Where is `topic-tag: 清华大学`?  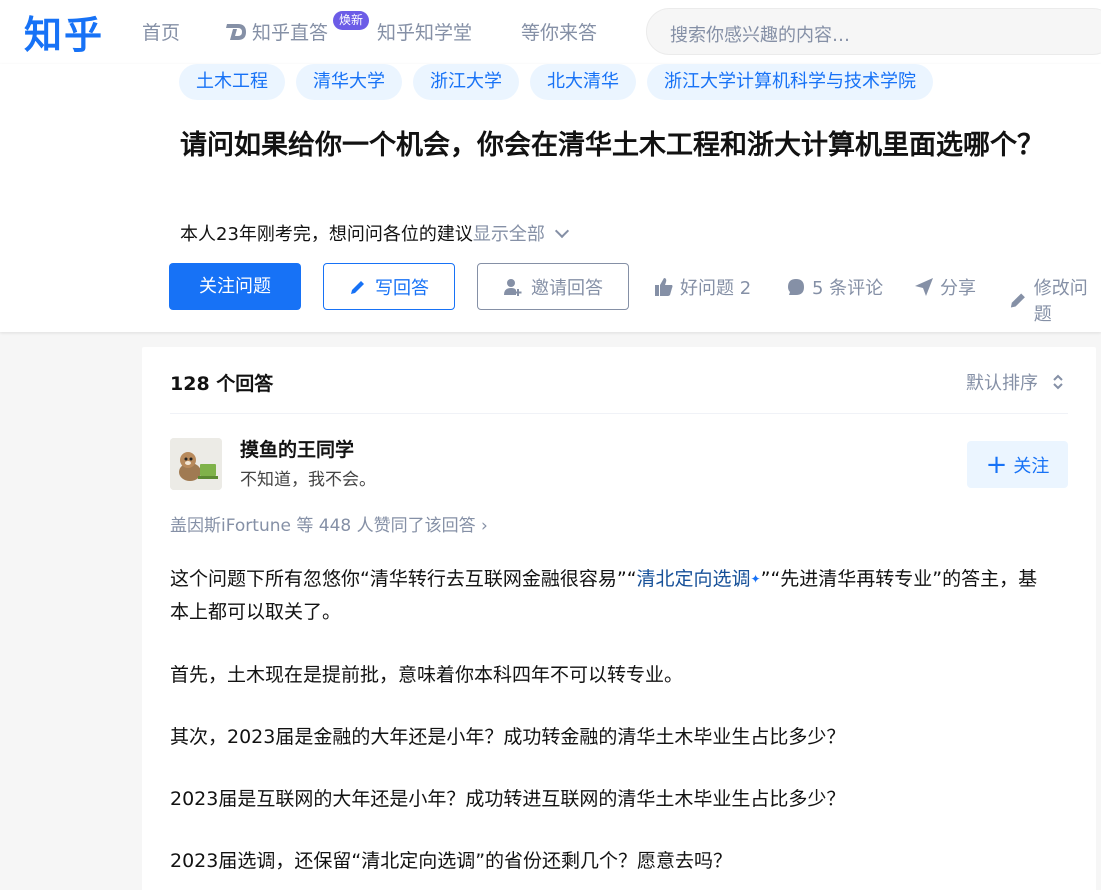
topic-tag: 清华大学 is located at coordinates (349, 82).